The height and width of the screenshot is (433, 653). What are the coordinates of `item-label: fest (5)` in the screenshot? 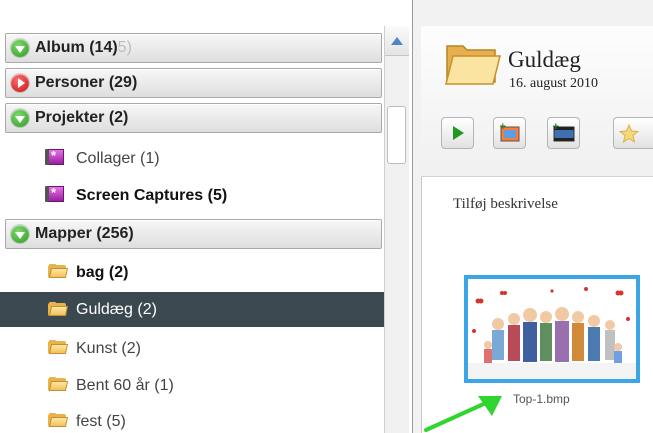 It's located at (101, 421).